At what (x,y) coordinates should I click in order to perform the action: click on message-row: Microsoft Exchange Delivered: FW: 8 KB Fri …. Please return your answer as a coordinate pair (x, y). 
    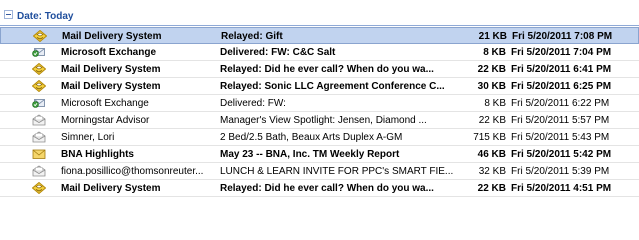
    Looking at the image, I should click on (319, 103).